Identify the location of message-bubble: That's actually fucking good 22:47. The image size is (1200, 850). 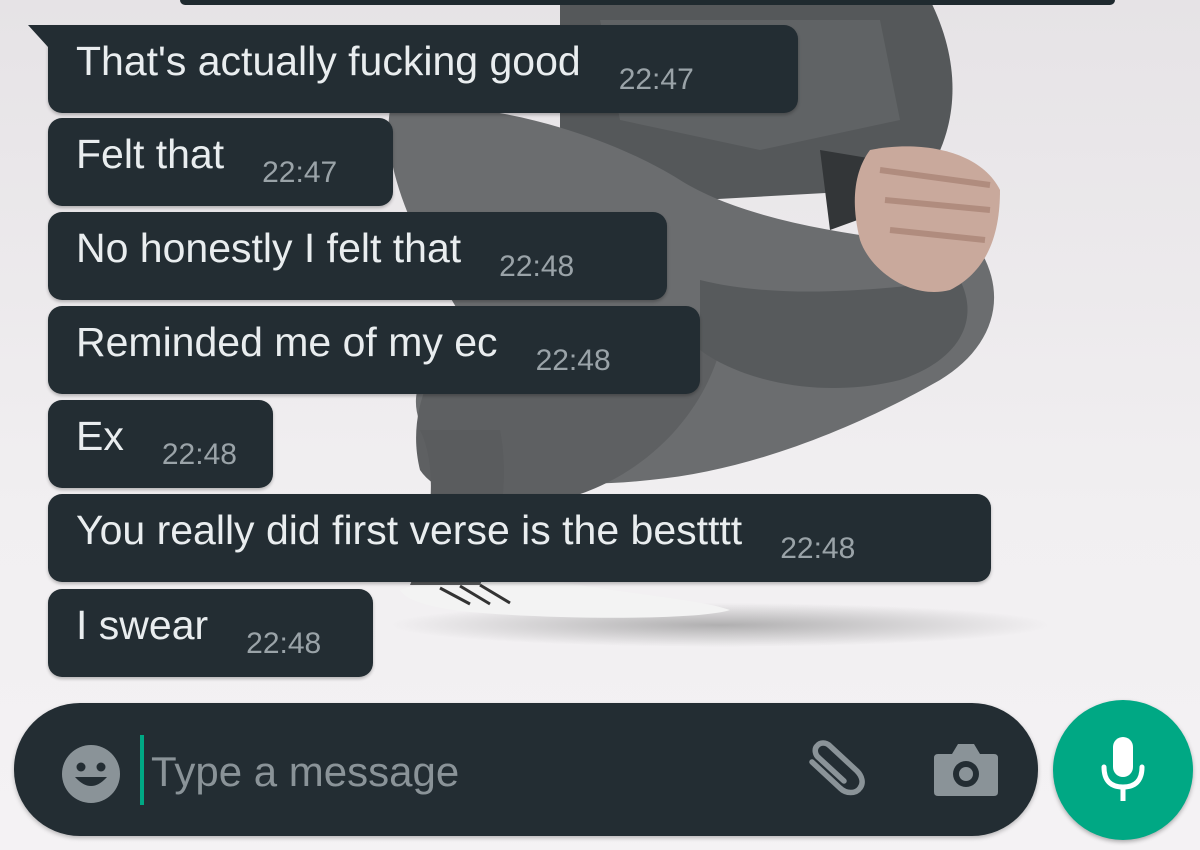
(413, 69).